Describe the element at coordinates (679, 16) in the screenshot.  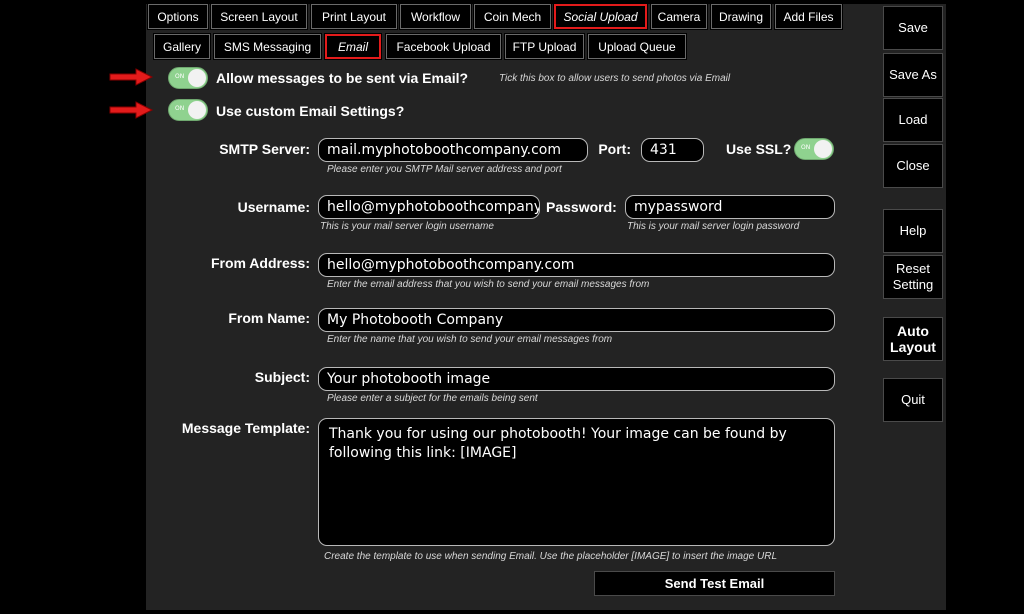
I see `tab-camera: Camera` at that location.